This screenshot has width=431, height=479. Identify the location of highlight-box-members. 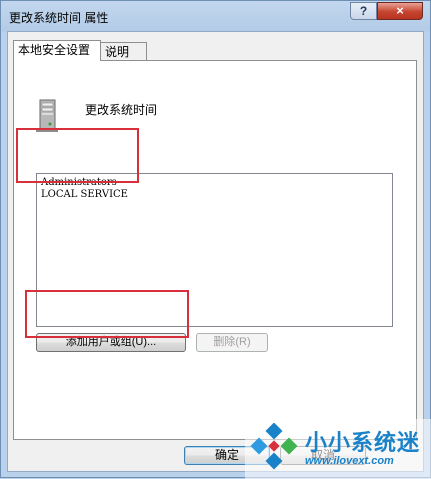
(77, 155).